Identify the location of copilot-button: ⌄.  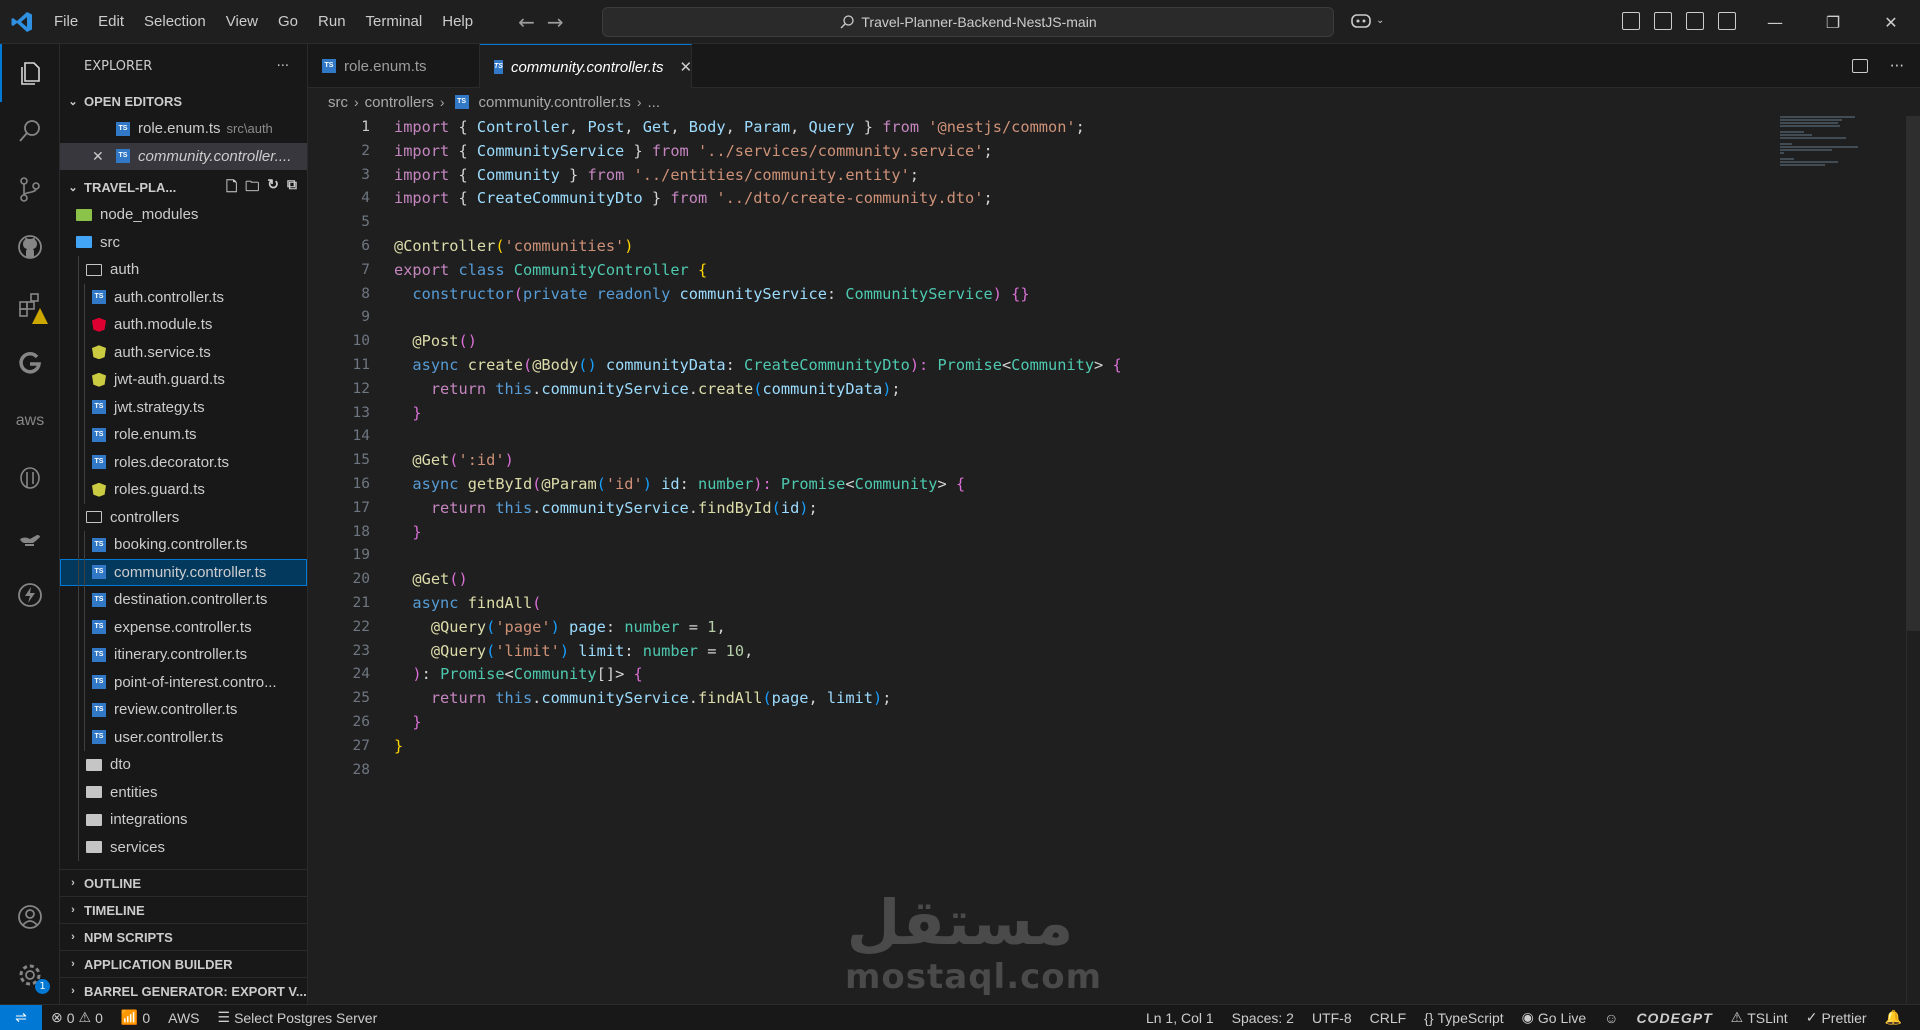
(1367, 20).